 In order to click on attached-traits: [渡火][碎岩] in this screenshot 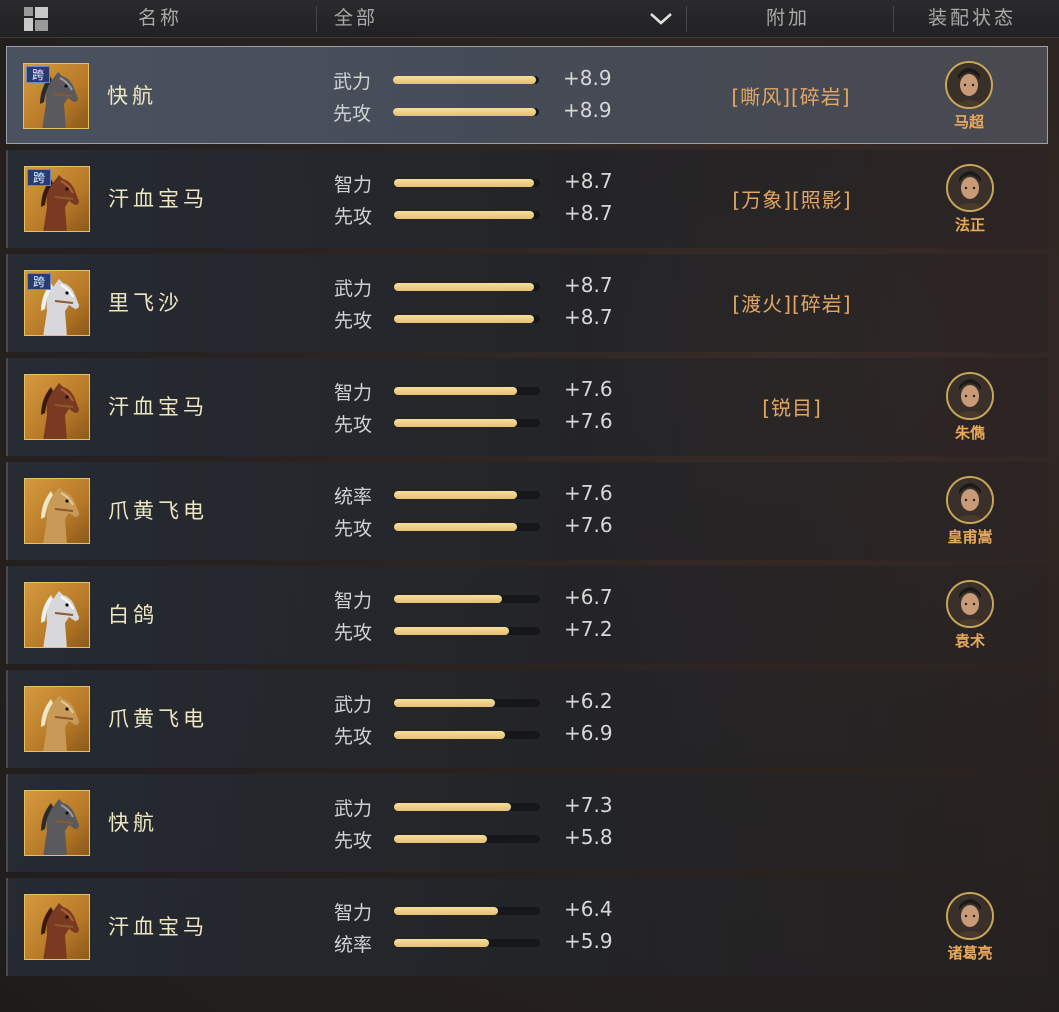, I will do `click(792, 302)`.